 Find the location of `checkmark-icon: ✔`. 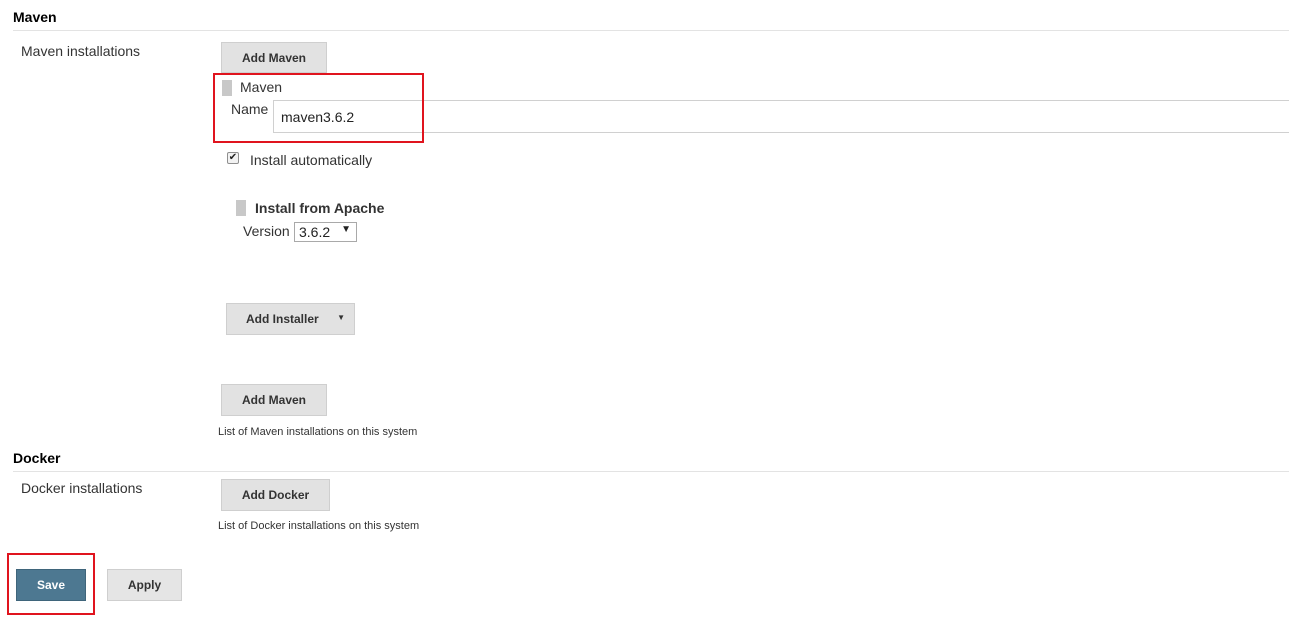

checkmark-icon: ✔ is located at coordinates (233, 157).